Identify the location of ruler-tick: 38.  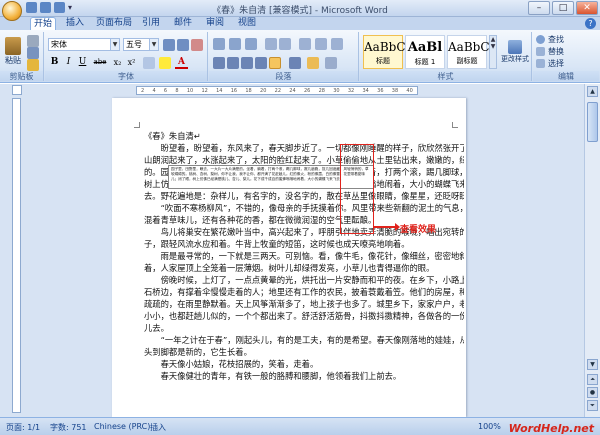
(395, 91).